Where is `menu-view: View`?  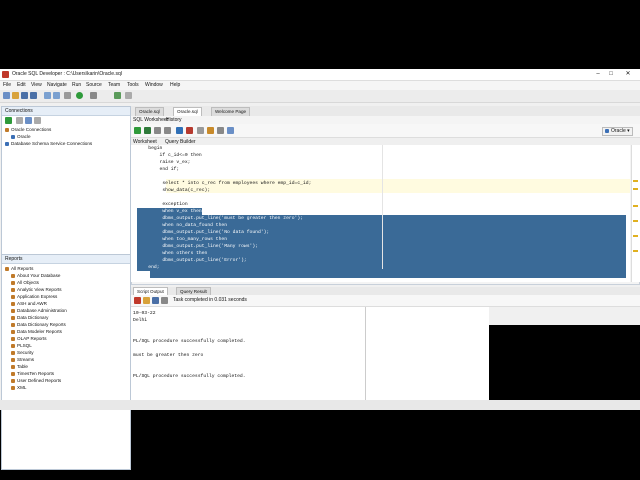
menu-view: View is located at coordinates (36, 85).